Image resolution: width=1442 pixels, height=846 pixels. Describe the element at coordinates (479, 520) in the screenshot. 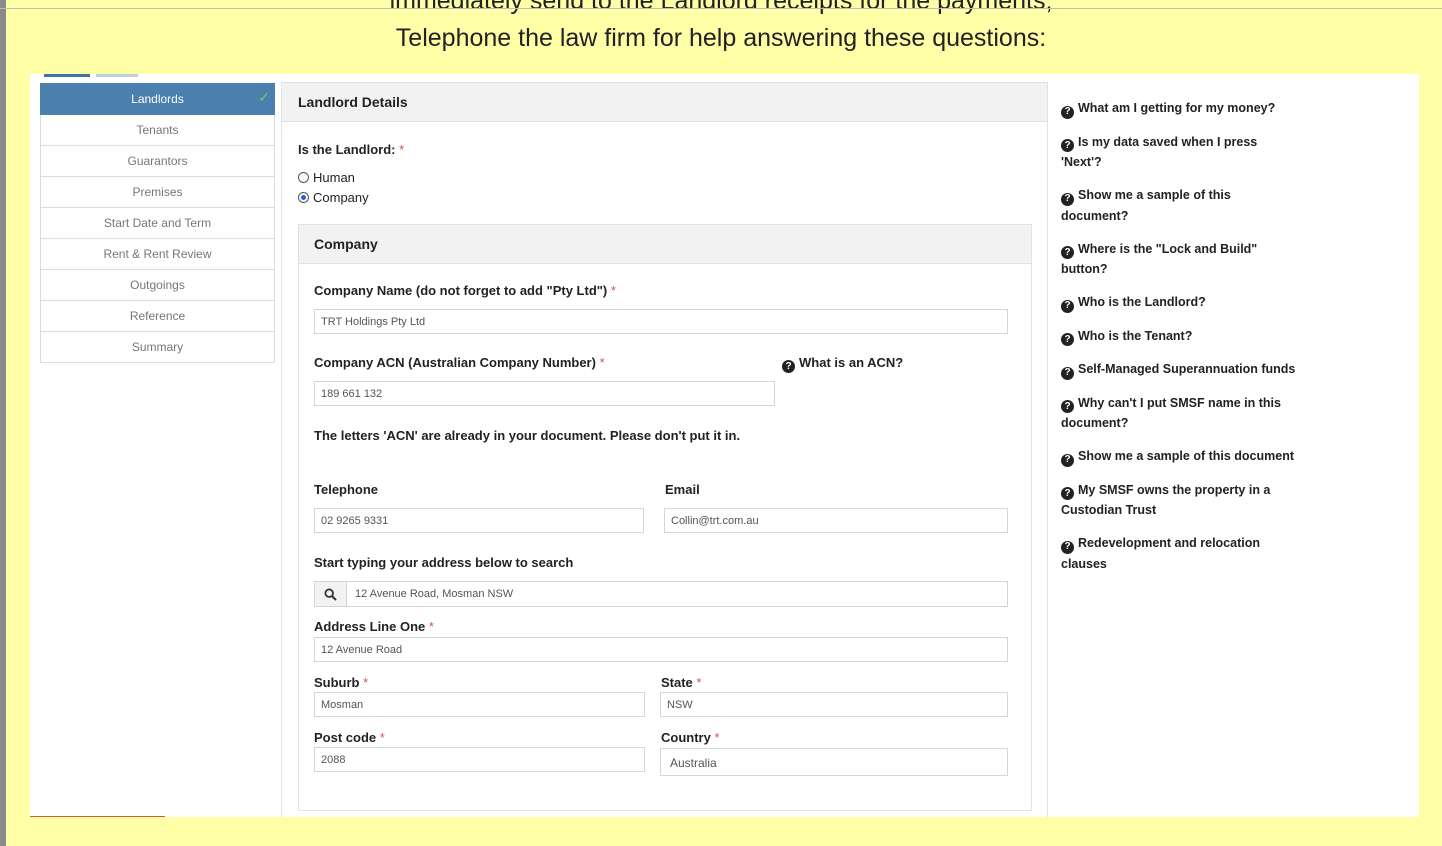

I see `telephone-input: 02 9265 9331` at that location.